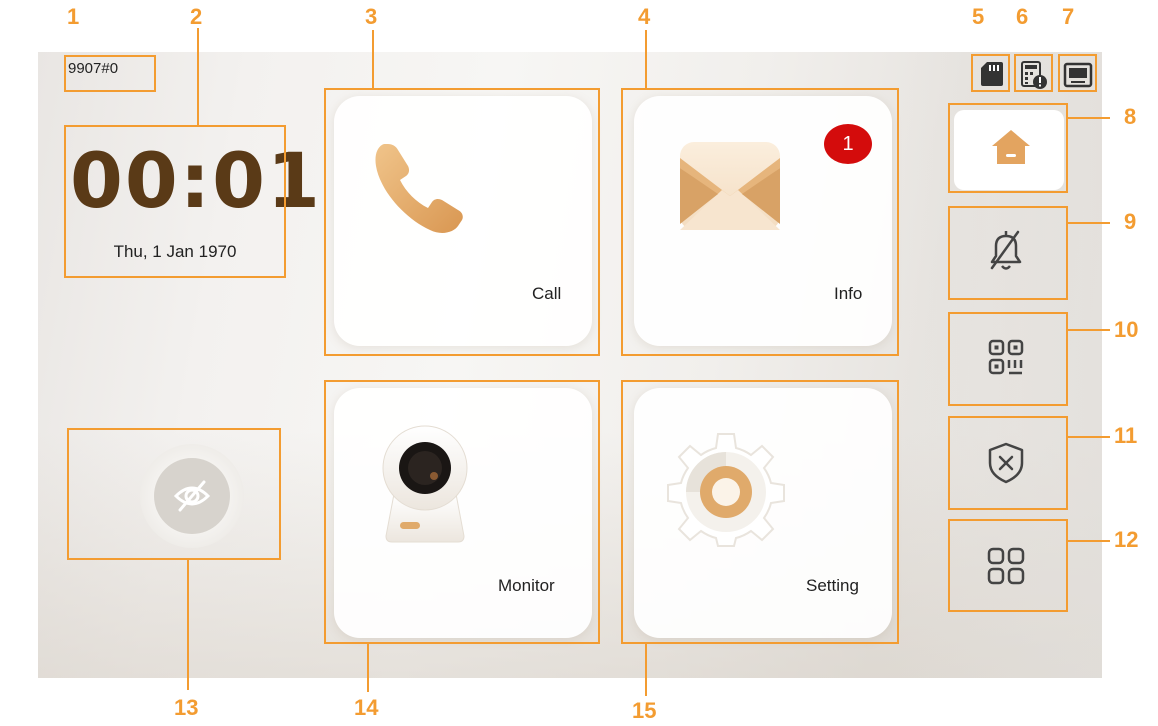 This screenshot has height=726, width=1158. Describe the element at coordinates (1022, 16) in the screenshot. I see `callout-number-6: 6` at that location.